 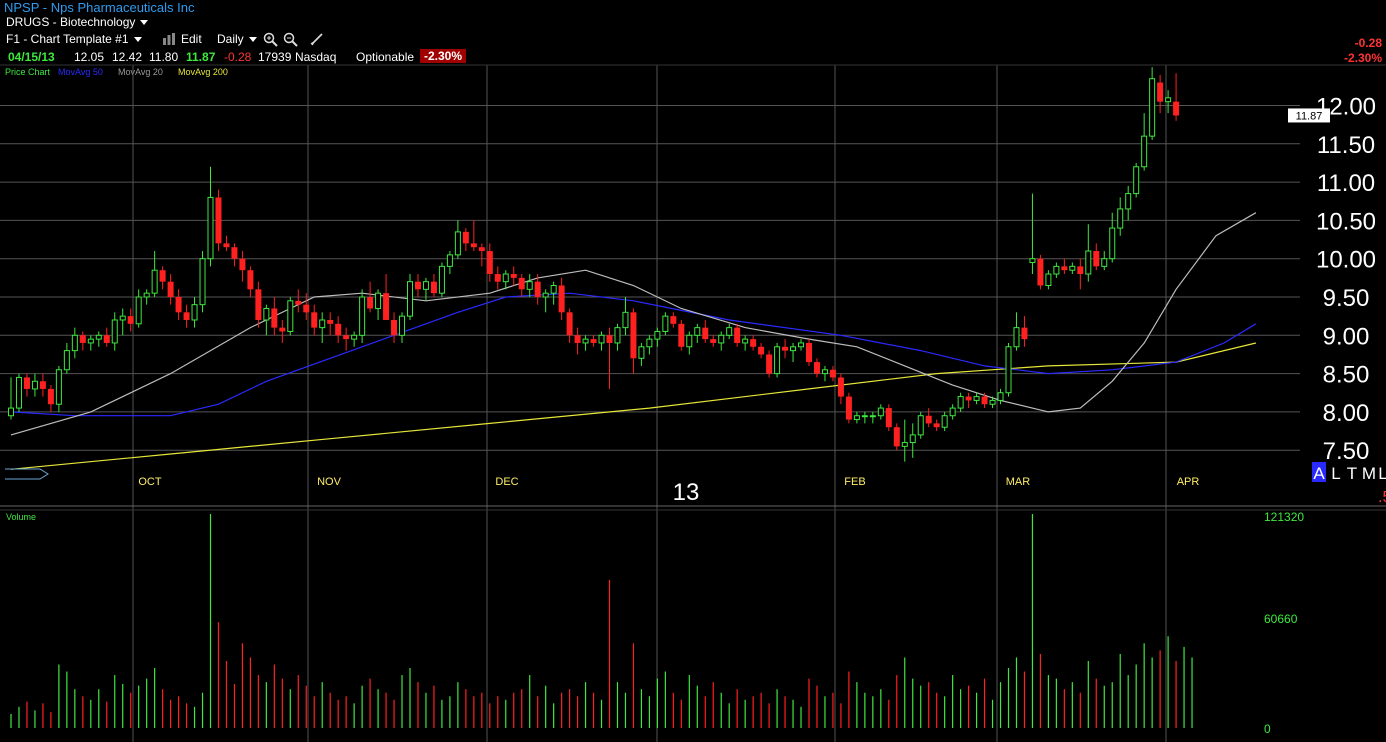 I want to click on price-tick-label: 10.50, so click(x=1346, y=221).